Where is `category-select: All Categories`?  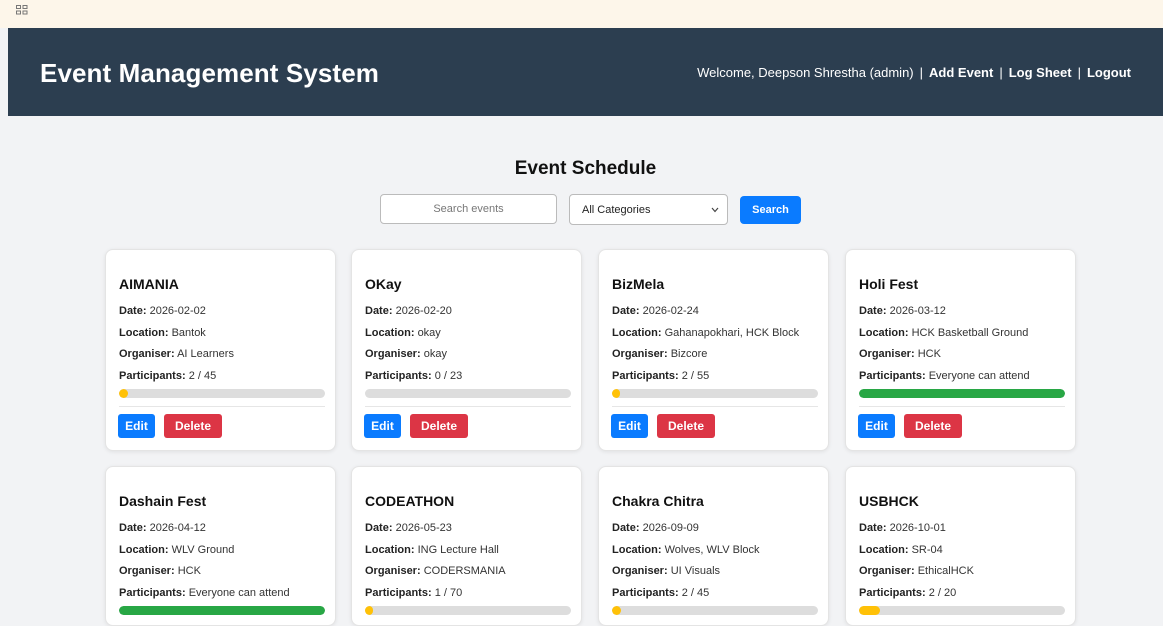 category-select: All Categories is located at coordinates (648, 209).